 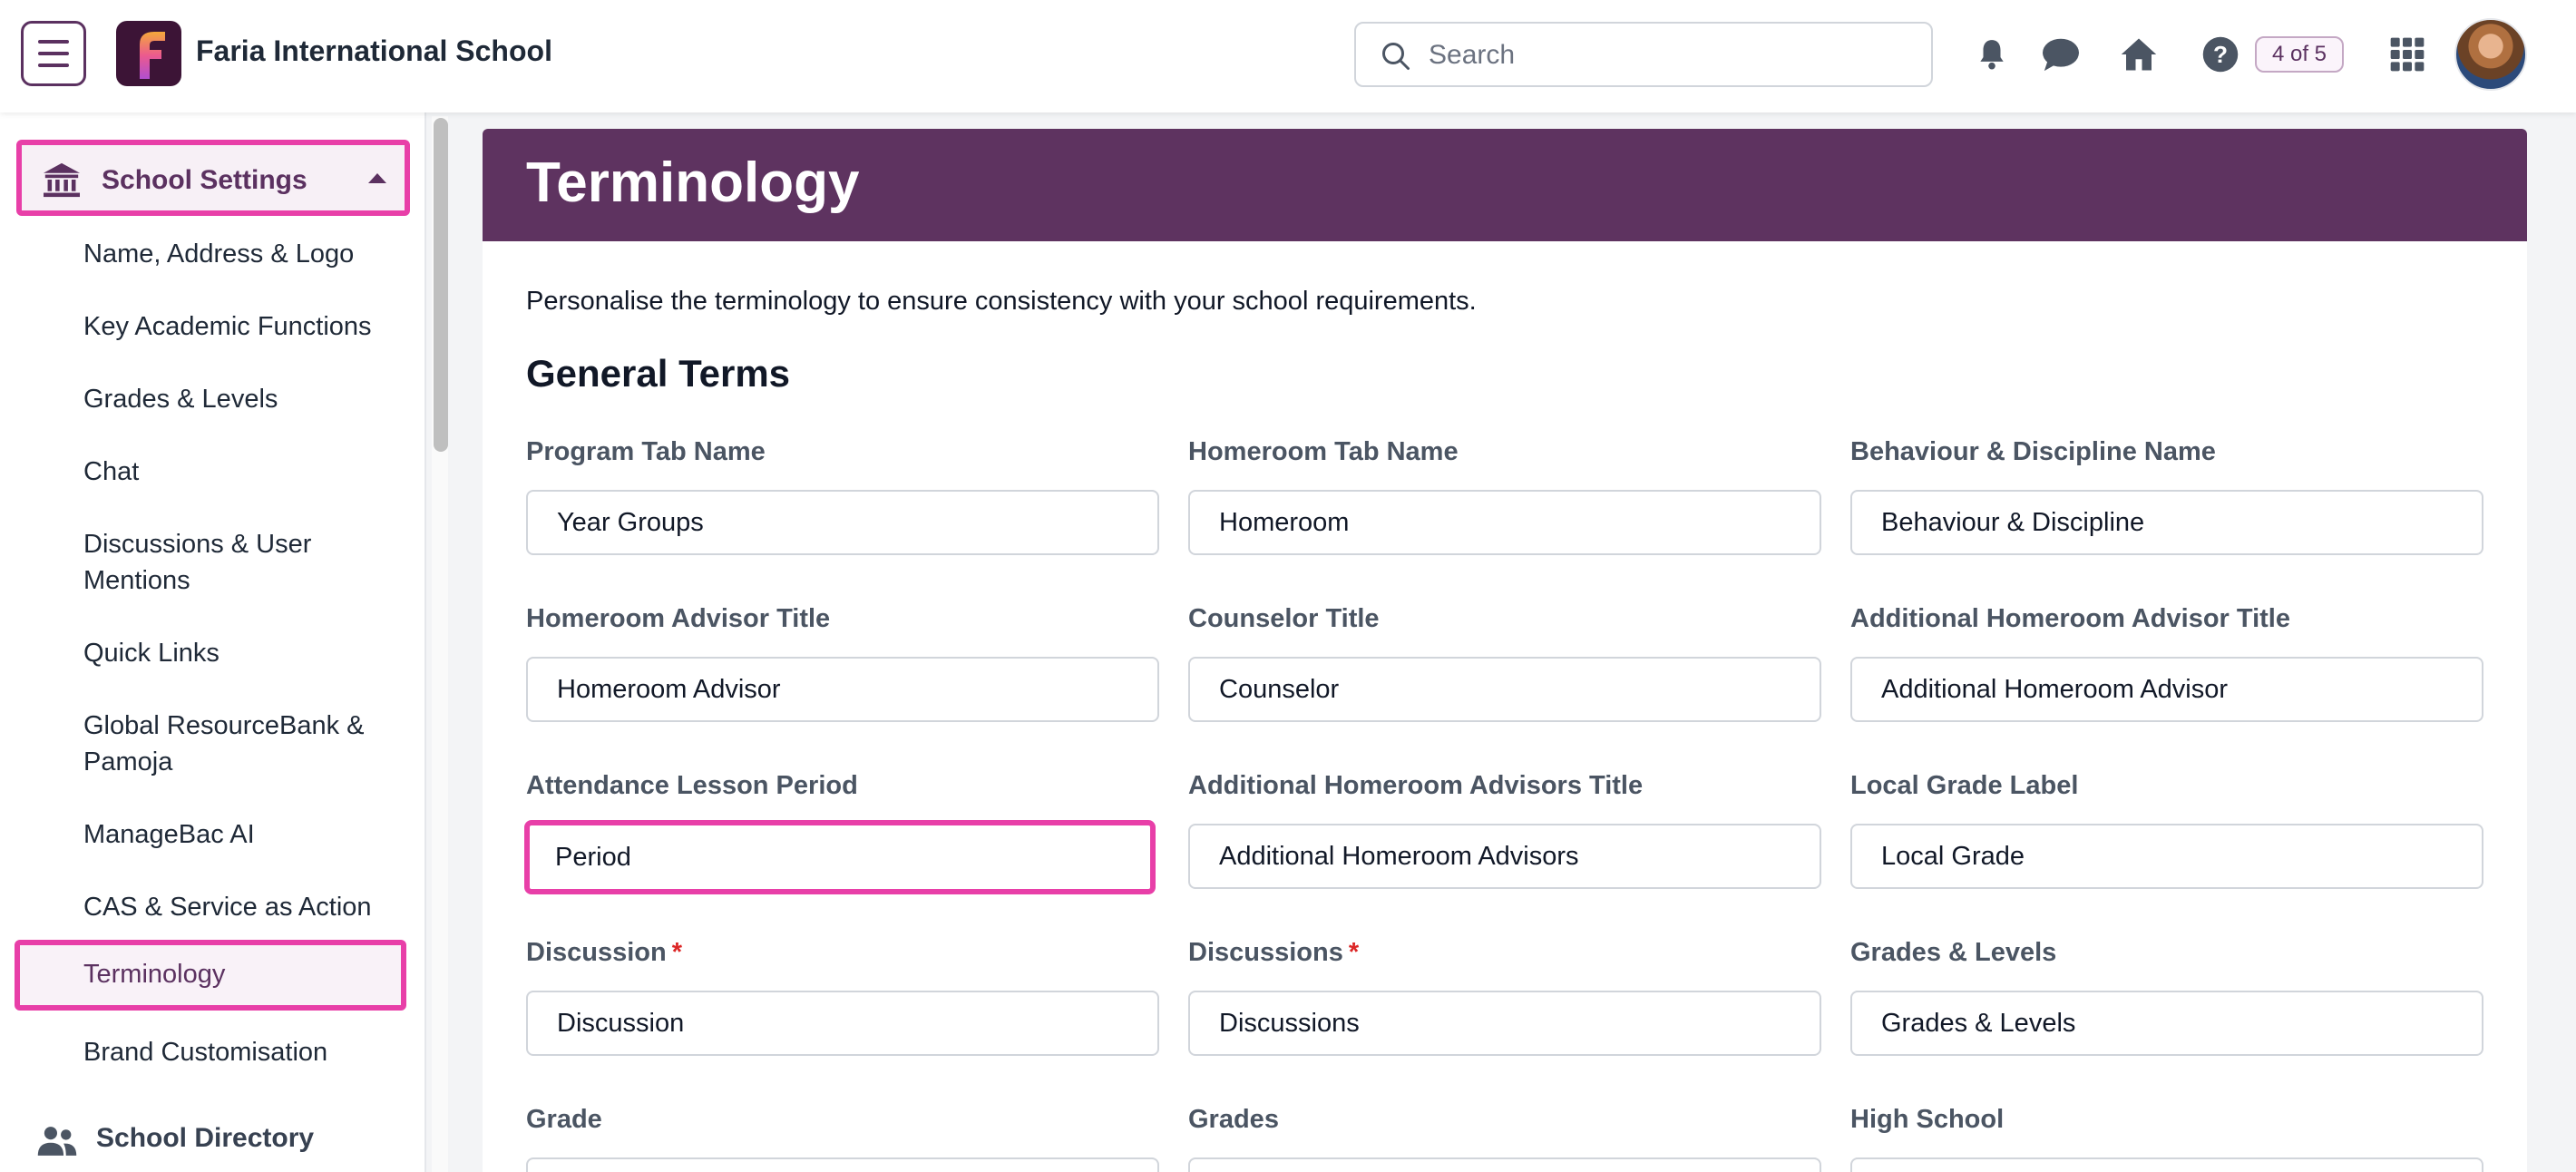 What do you see at coordinates (1233, 1119) in the screenshot?
I see `field-label: Grades` at bounding box center [1233, 1119].